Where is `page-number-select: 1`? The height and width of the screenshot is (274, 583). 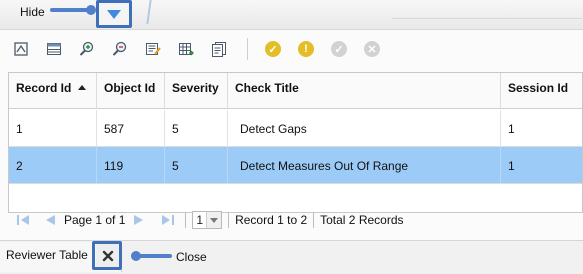 page-number-select: 1 is located at coordinates (207, 220).